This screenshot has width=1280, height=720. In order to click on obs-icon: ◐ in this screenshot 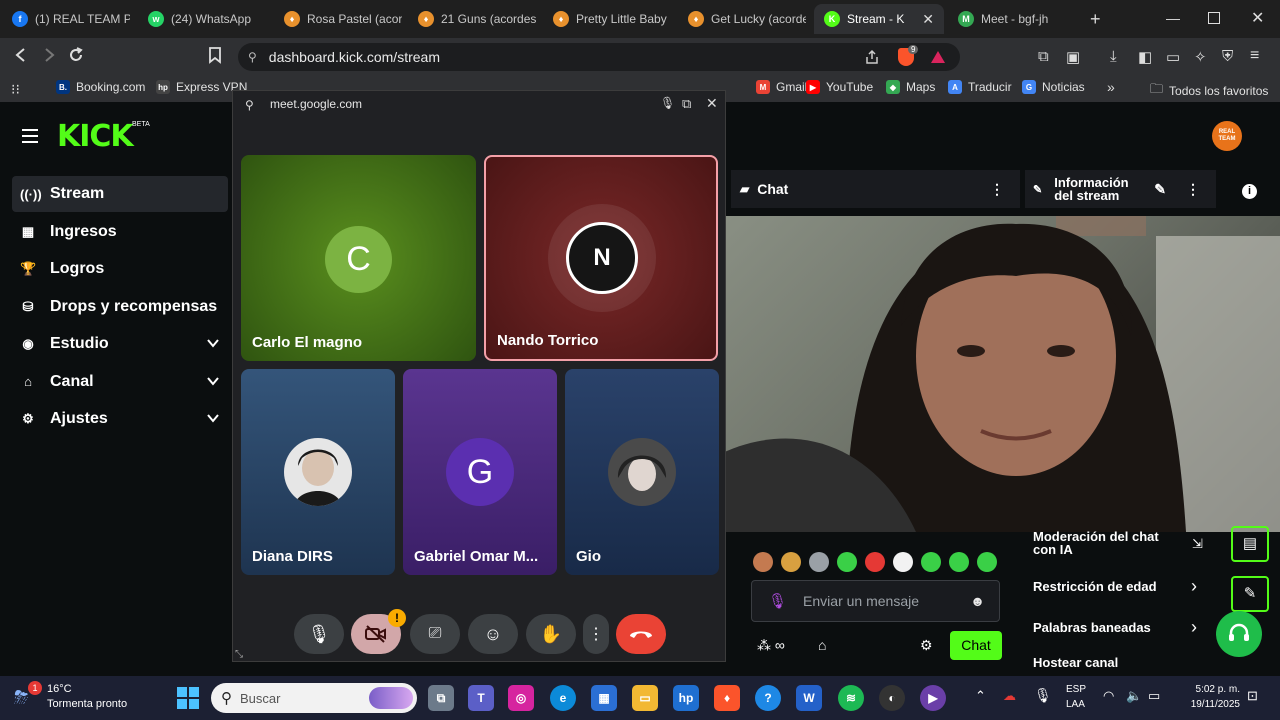, I will do `click(892, 698)`.